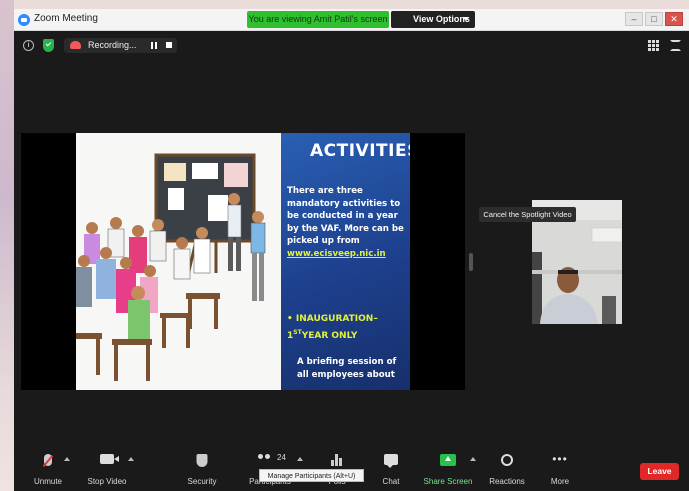  Describe the element at coordinates (448, 468) in the screenshot. I see `share-screen-button: Share Screen` at that location.